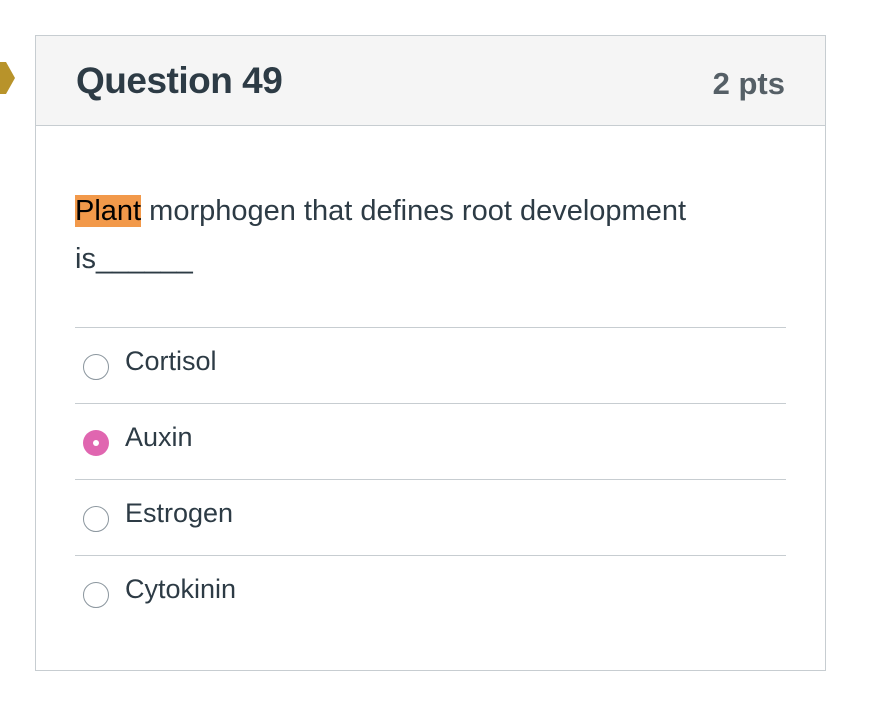 The image size is (870, 714). Describe the element at coordinates (171, 361) in the screenshot. I see `answer-label: Cortisol` at that location.